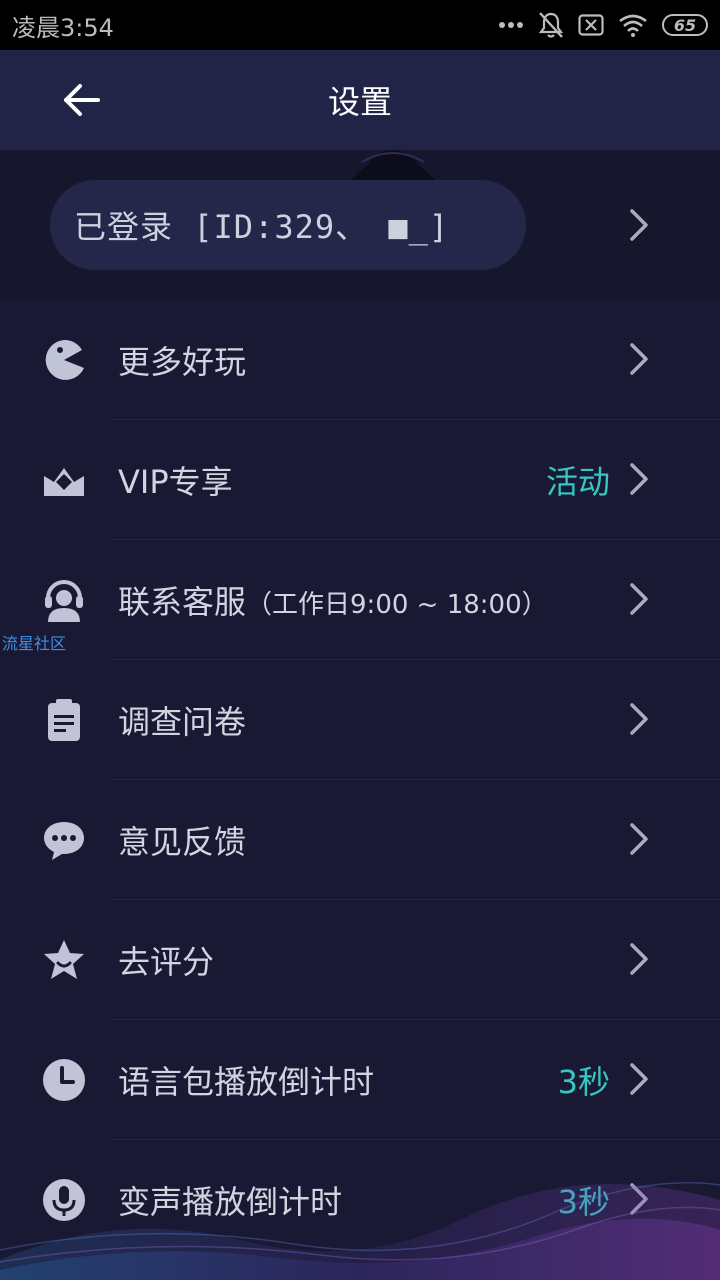 The width and height of the screenshot is (720, 1280). What do you see at coordinates (360, 960) in the screenshot?
I see `menu-item-rate: 去评分` at bounding box center [360, 960].